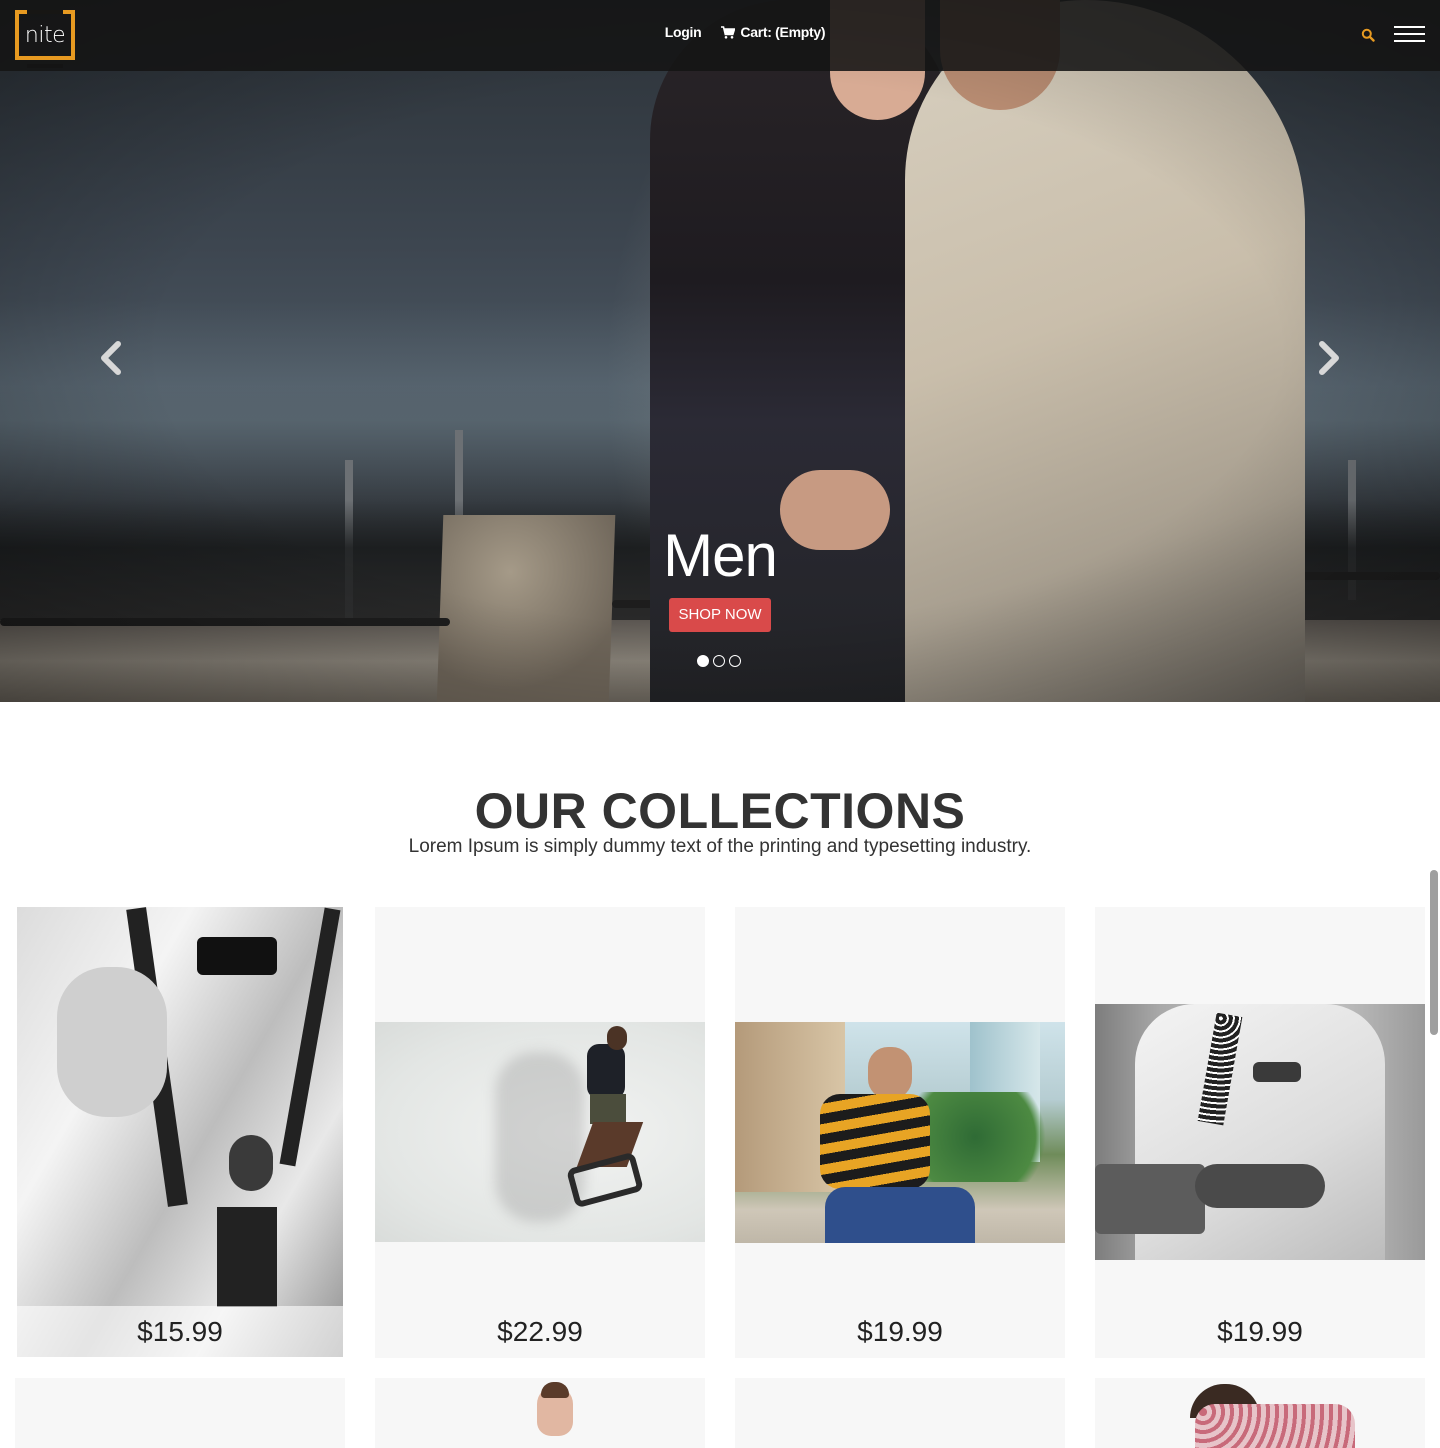 Image resolution: width=1440 pixels, height=1448 pixels. I want to click on chevron-right-icon, so click(1329, 358).